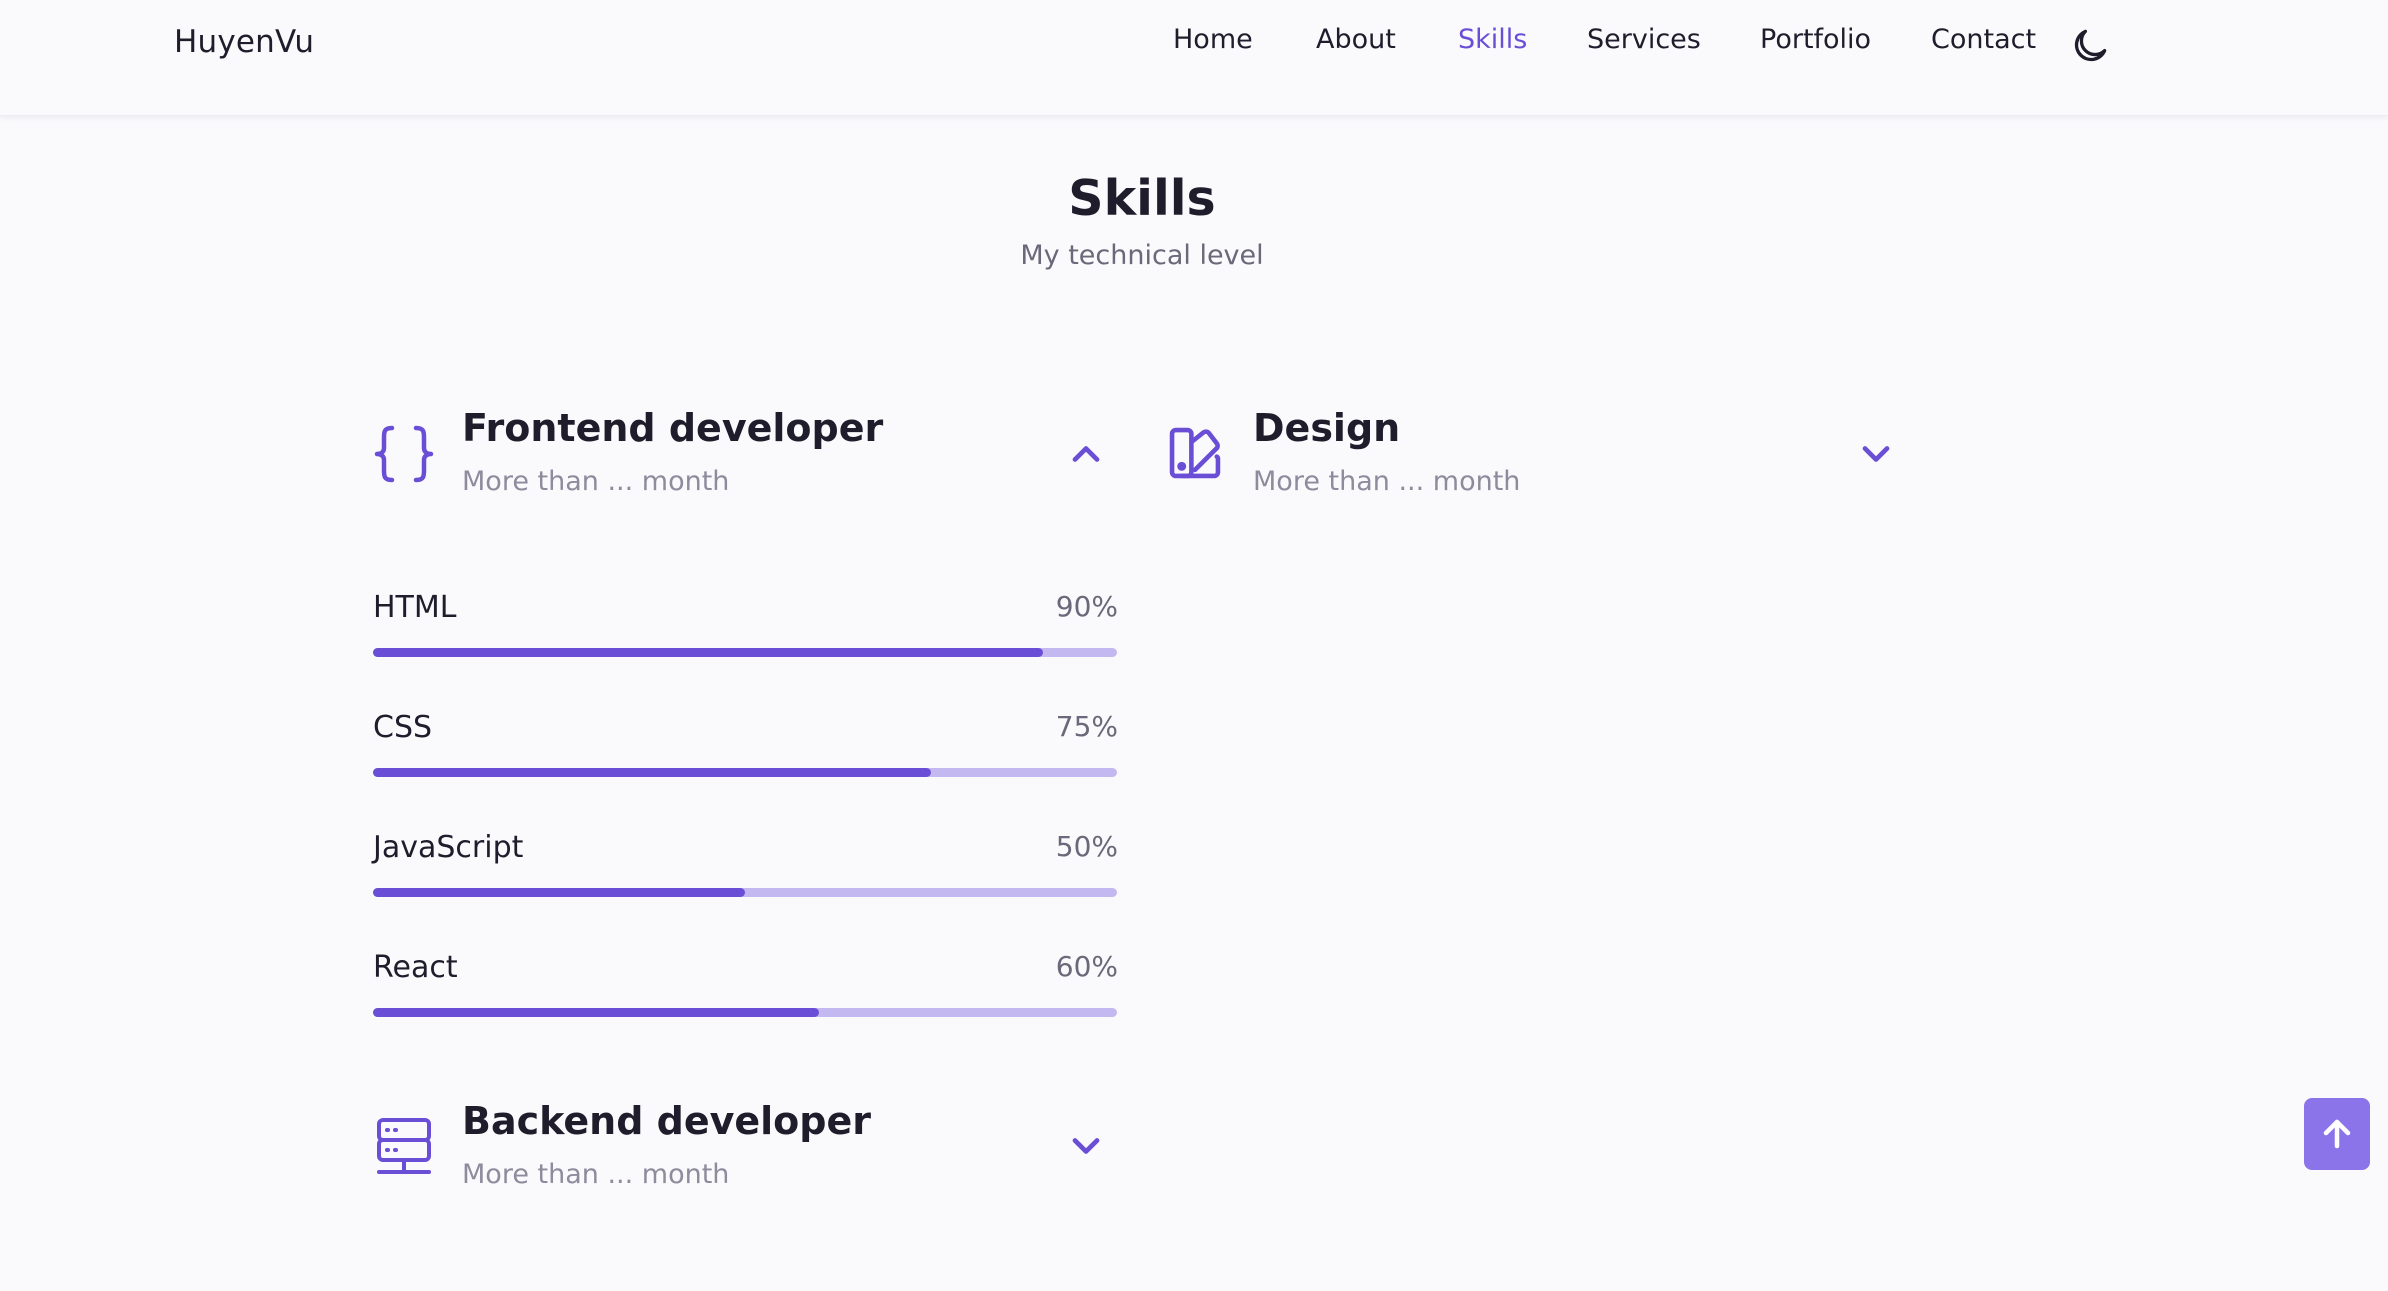 This screenshot has height=1291, width=2388. I want to click on nav-contact: Contact, so click(1983, 39).